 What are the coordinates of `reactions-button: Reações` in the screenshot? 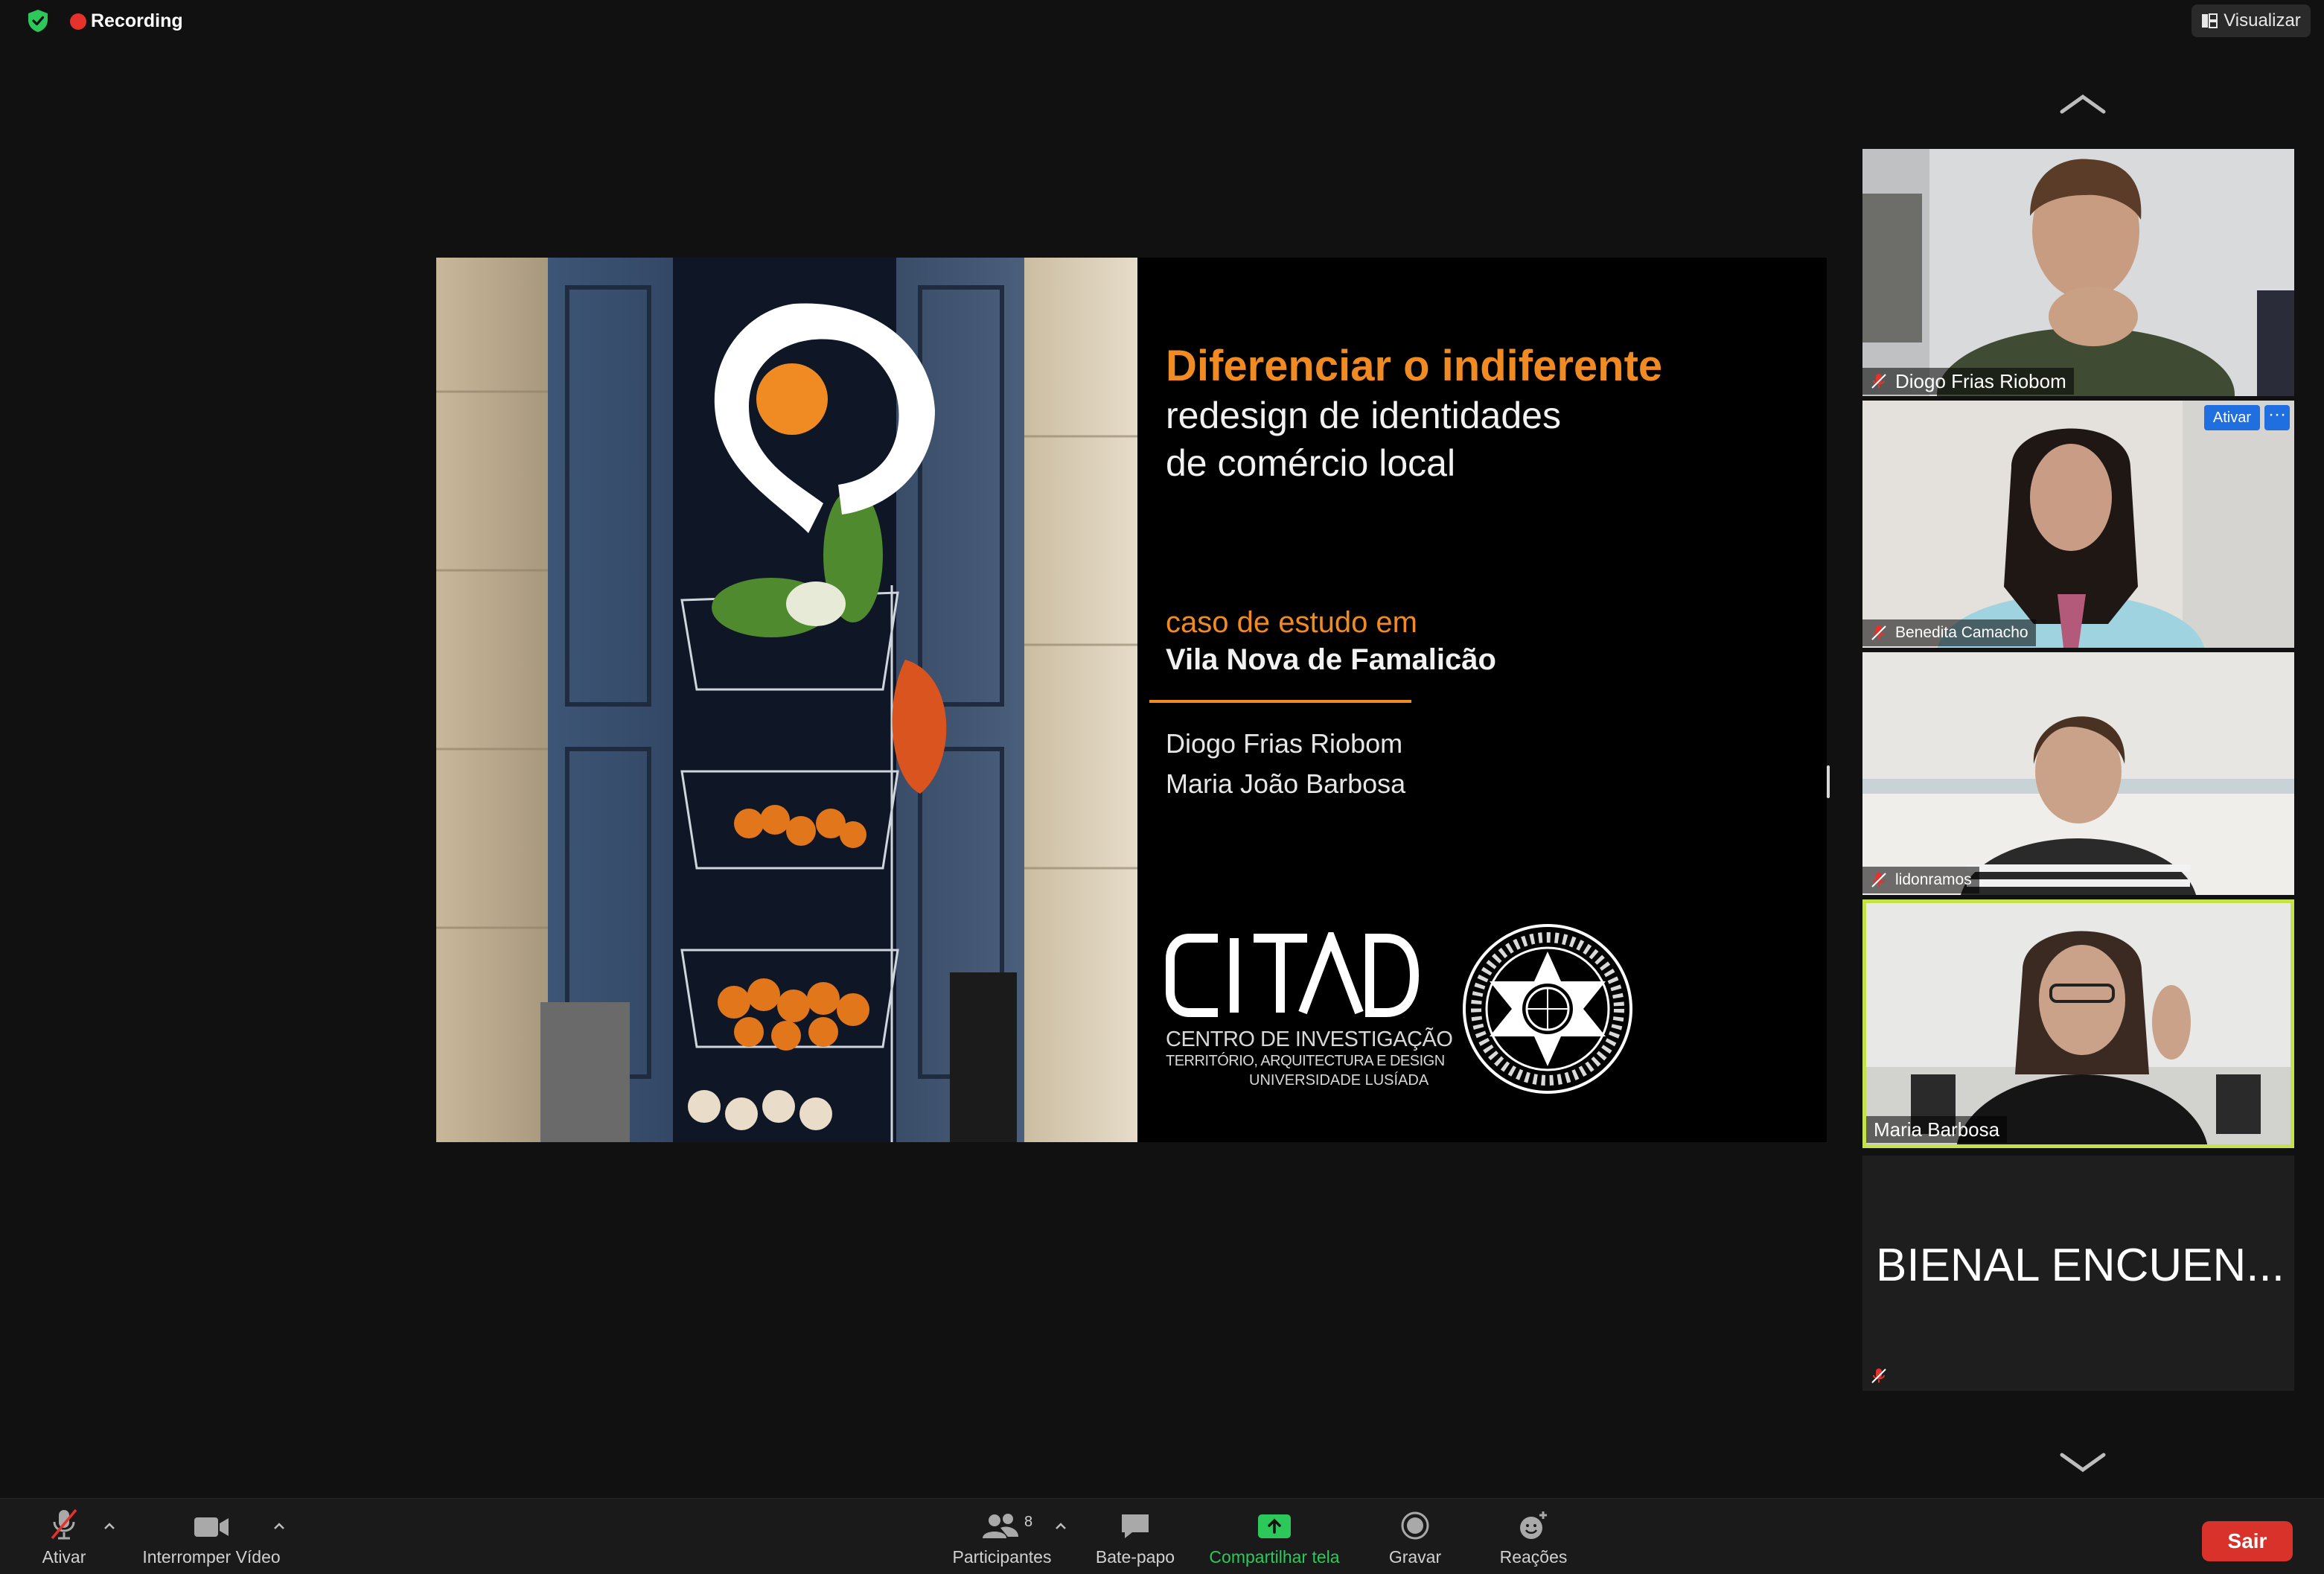 It's located at (1534, 1536).